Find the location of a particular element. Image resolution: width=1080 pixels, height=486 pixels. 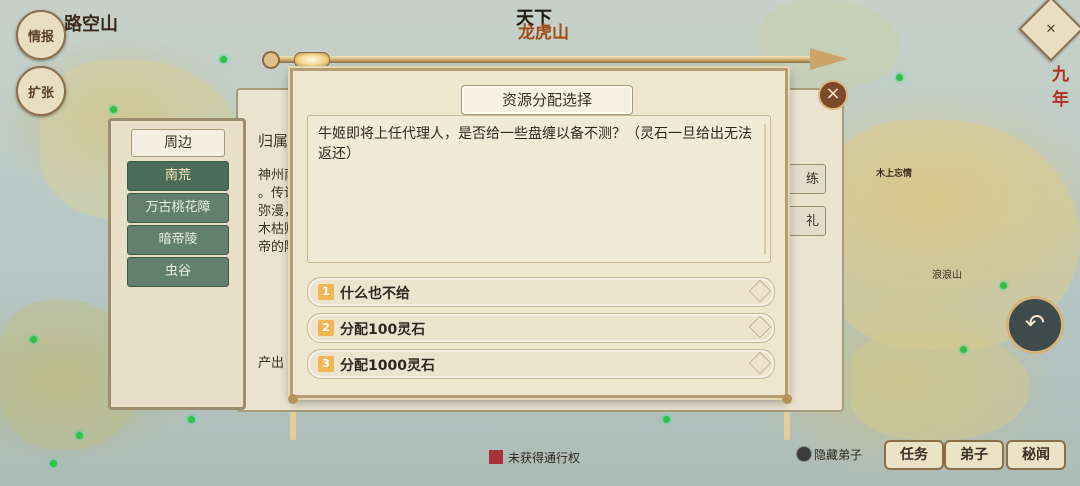

intel-button: 情报 is located at coordinates (41, 35).